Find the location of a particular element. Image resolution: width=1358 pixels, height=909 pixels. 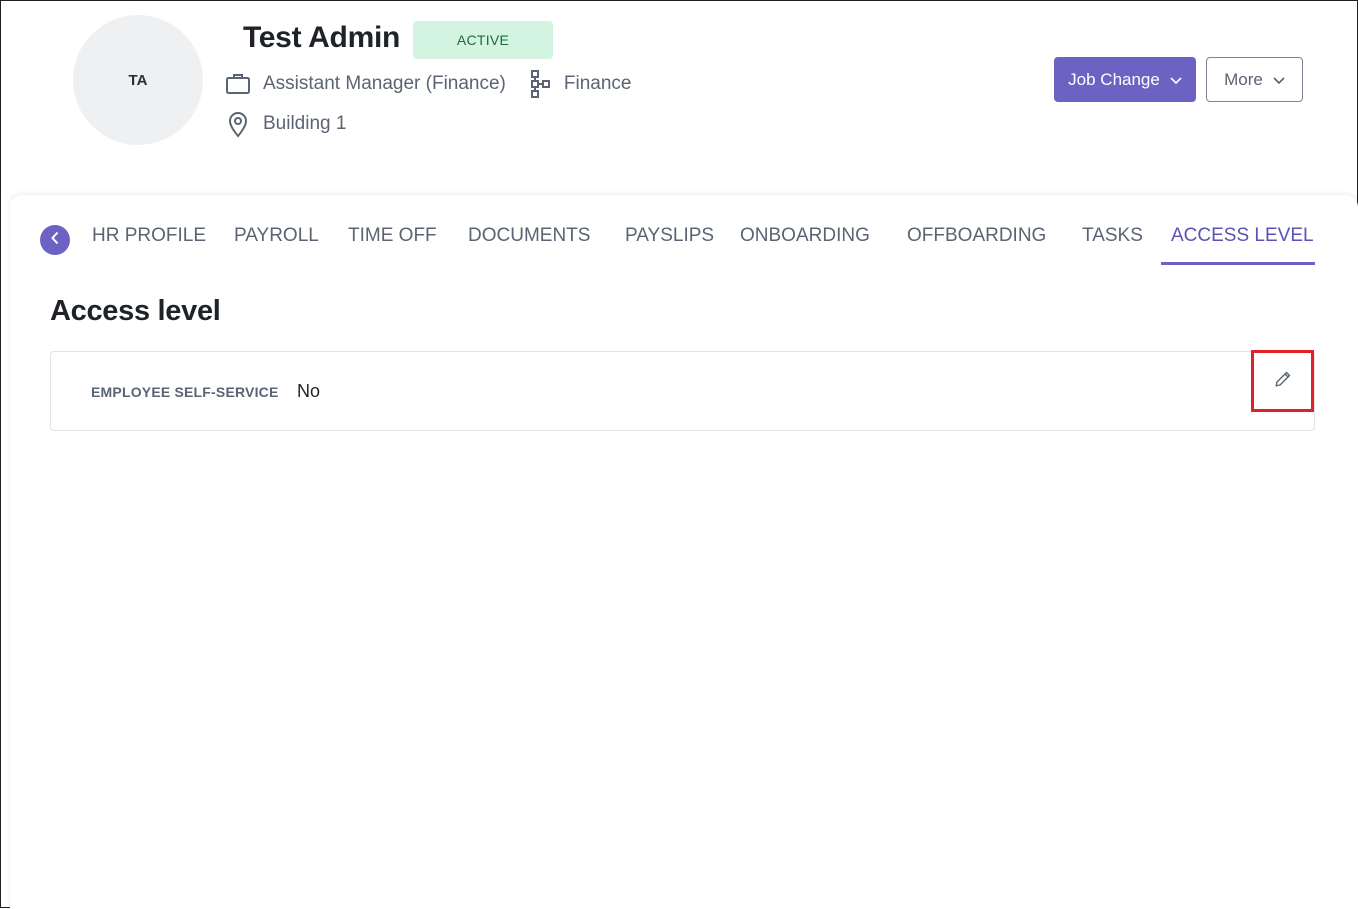

pencil-icon is located at coordinates (1283, 381).